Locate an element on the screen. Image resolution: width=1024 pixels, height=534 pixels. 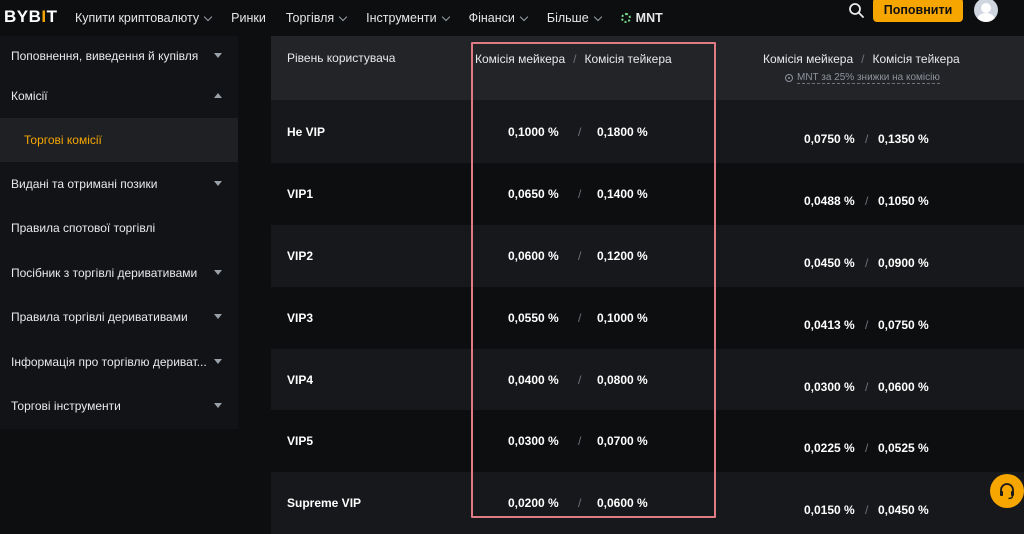
sidebar-item-derivatives-rules: Правила торгівлі деривативами is located at coordinates (119, 317).